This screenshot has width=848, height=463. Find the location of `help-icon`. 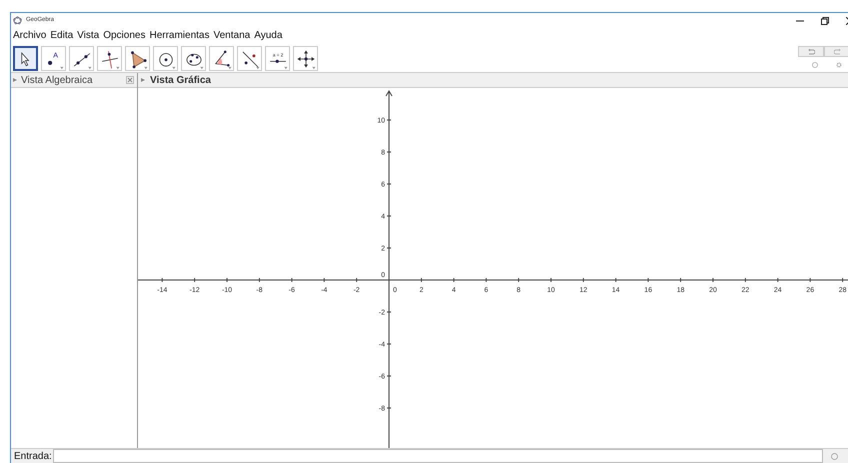

help-icon is located at coordinates (815, 65).